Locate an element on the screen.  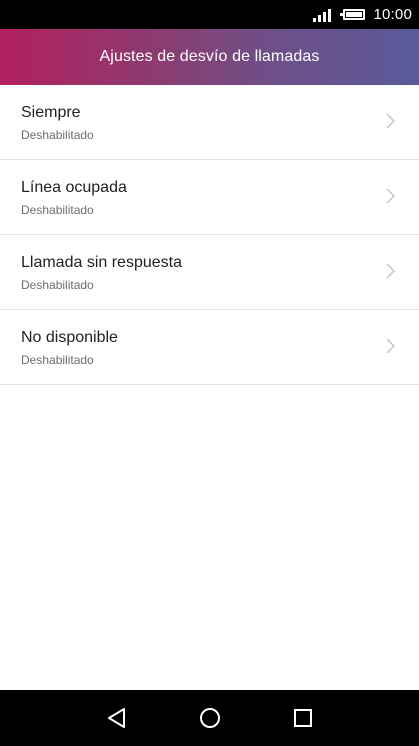
app-header: Ajustes de desvío de llamadas is located at coordinates (209, 57).